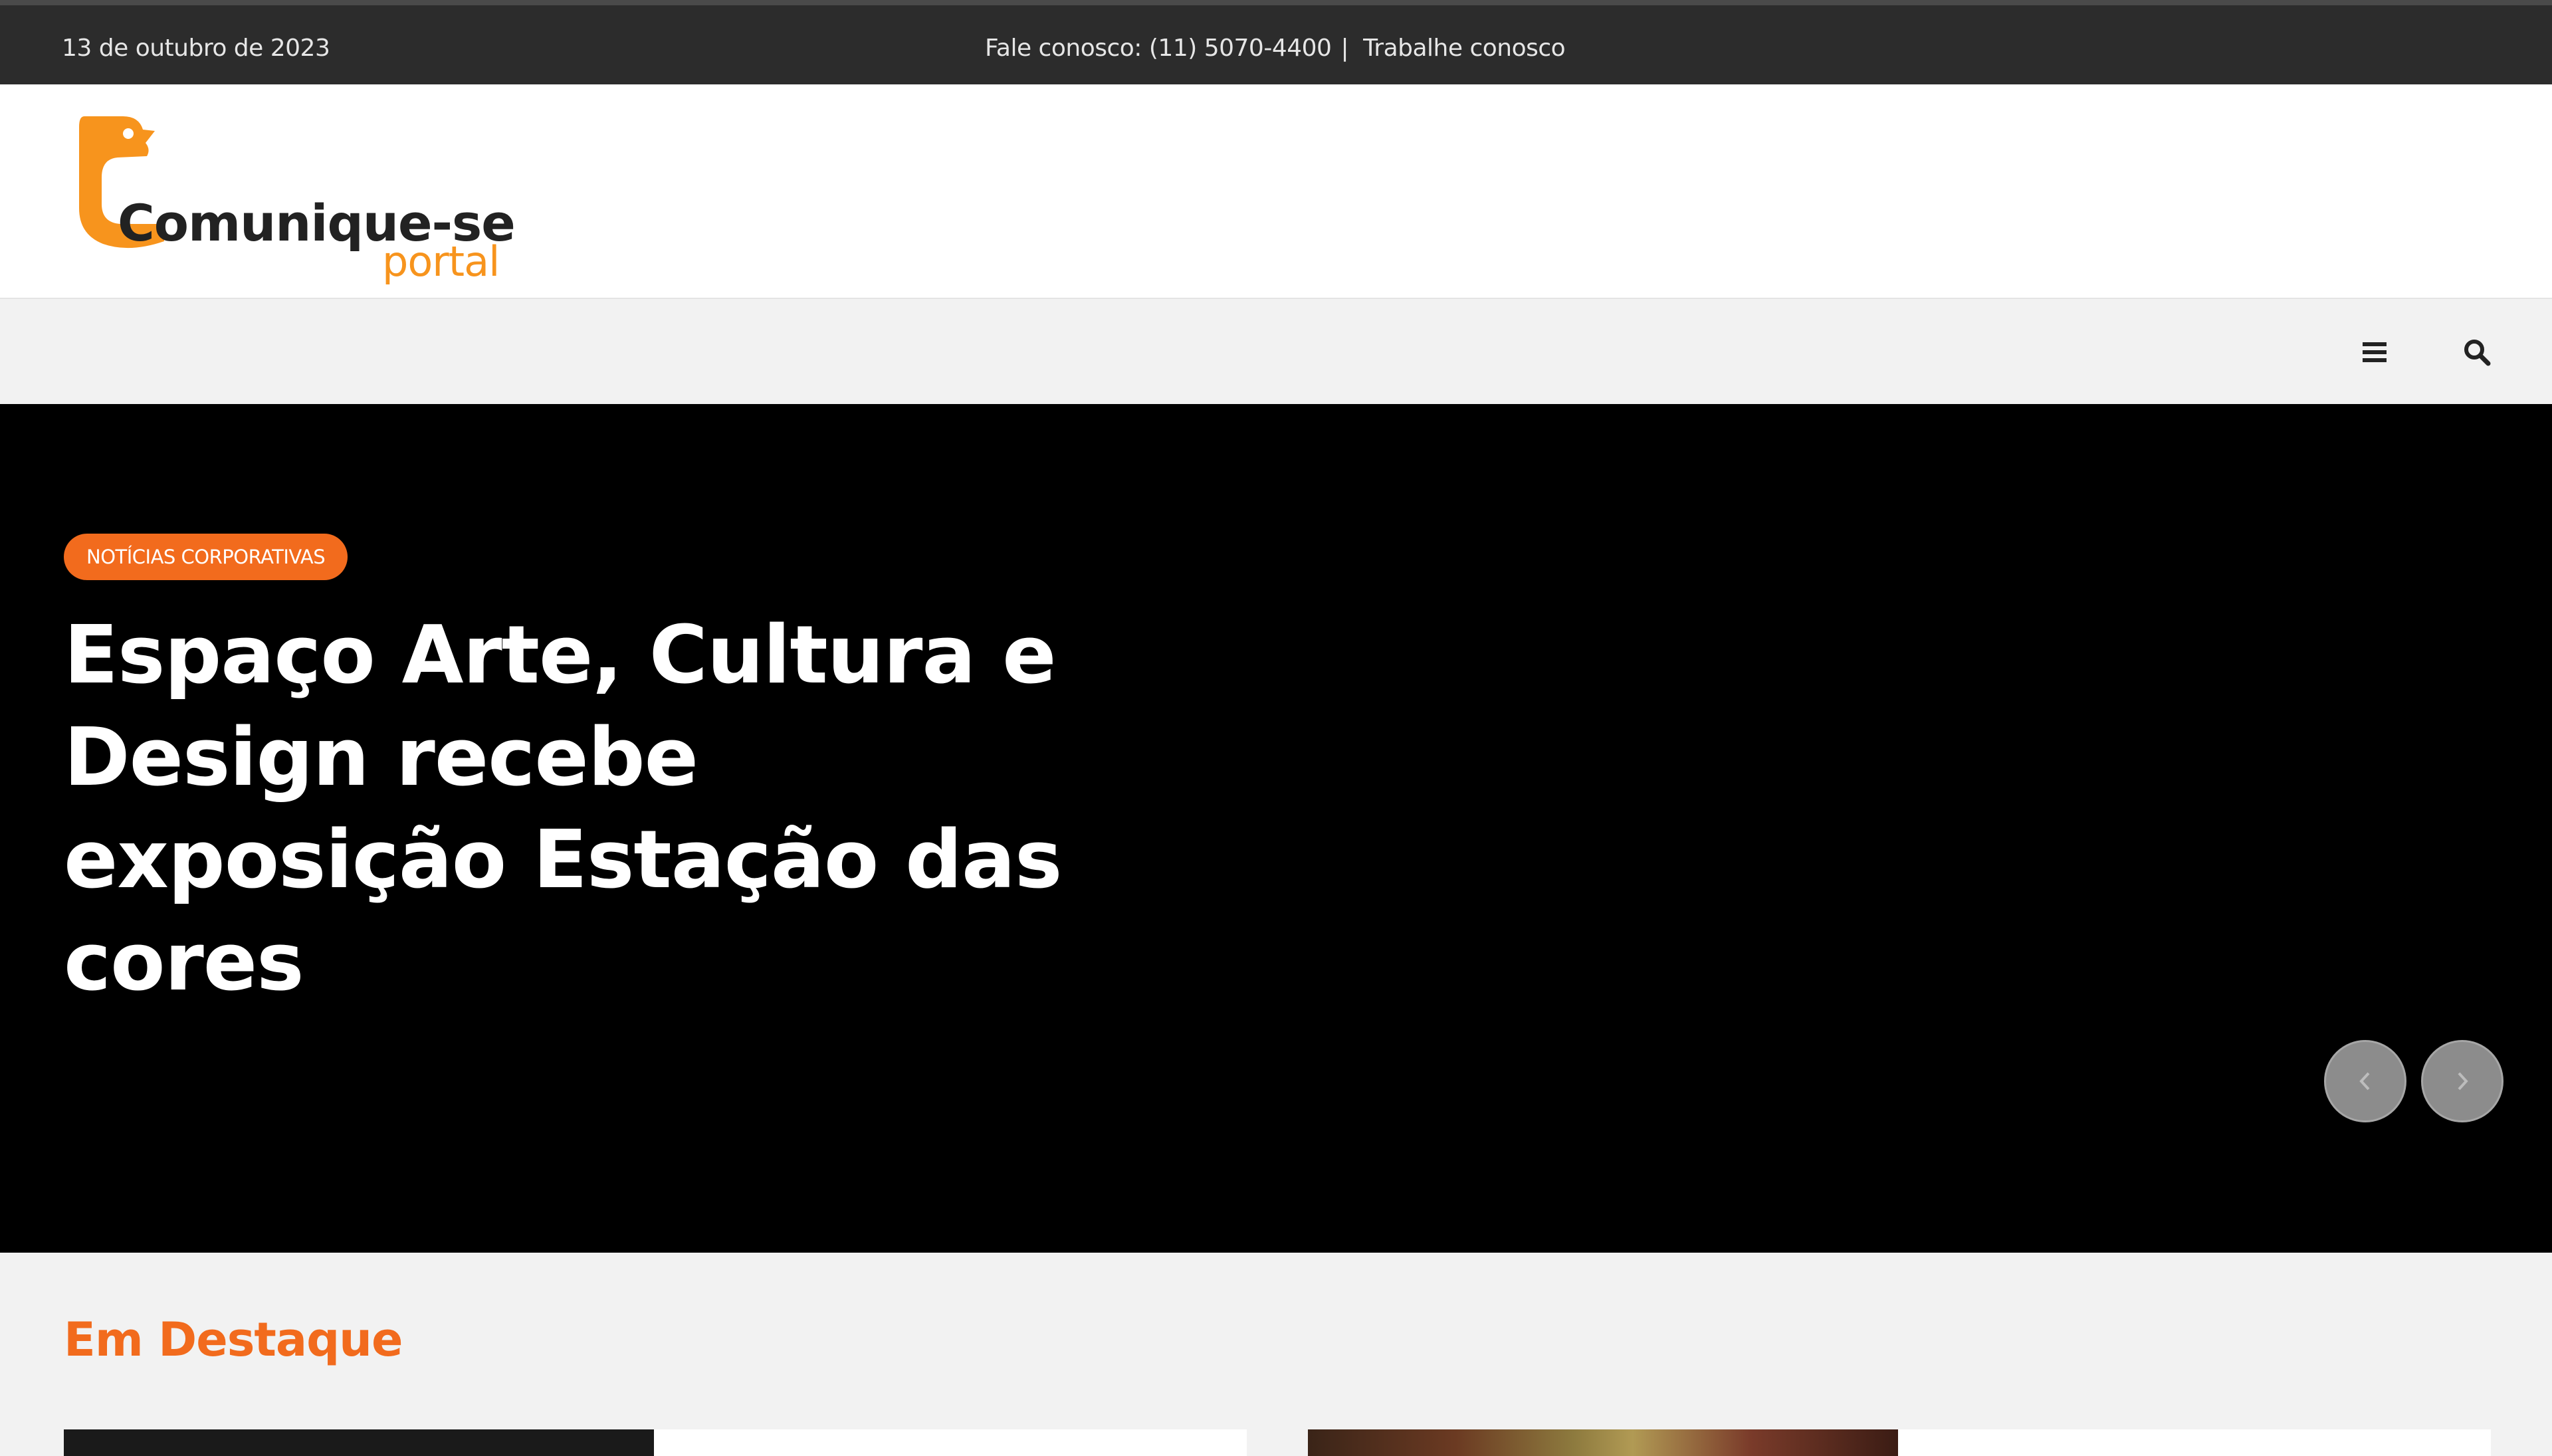 The image size is (2552, 1456). I want to click on current-date: 13 de outubro de 2023, so click(196, 48).